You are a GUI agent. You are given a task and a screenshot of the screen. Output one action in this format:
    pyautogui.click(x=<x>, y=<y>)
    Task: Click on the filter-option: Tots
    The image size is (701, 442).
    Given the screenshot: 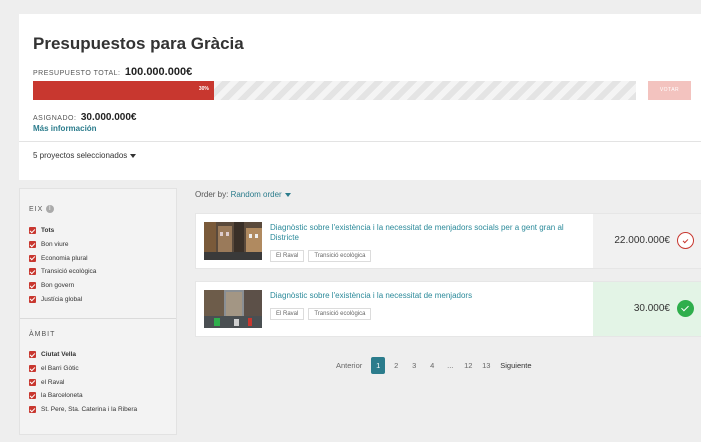 What is the action you would take?
    pyautogui.click(x=62, y=231)
    